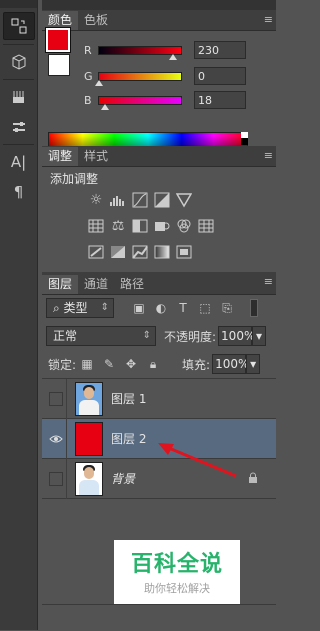  I want to click on layer-name: 图层 2, so click(128, 438).